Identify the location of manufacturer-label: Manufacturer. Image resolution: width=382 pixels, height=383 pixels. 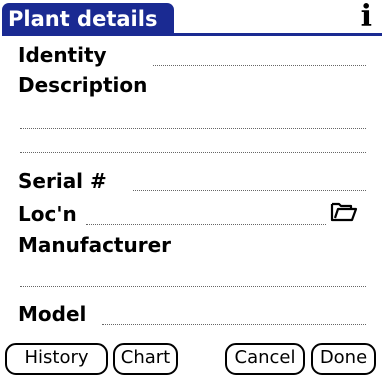
(95, 245).